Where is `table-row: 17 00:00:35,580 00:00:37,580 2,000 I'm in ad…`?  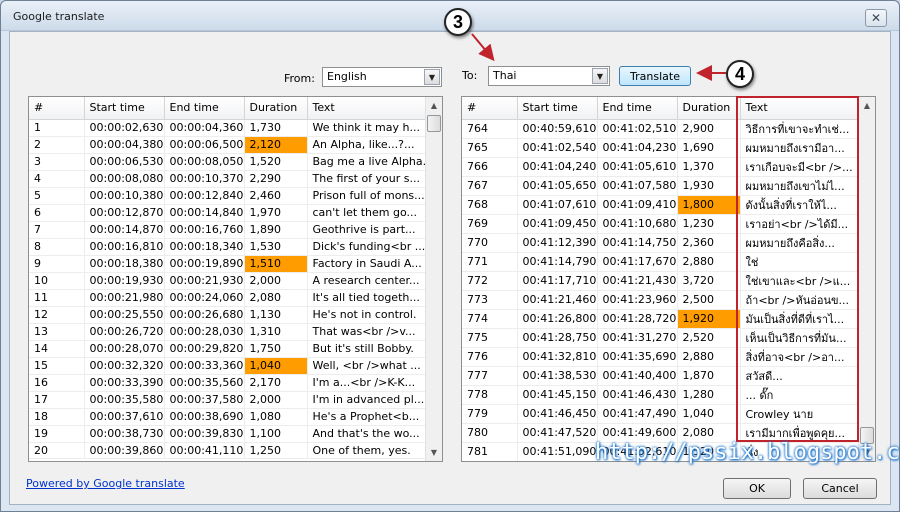 table-row: 17 00:00:35,580 00:00:37,580 2,000 I'm in ad… is located at coordinates (227, 400).